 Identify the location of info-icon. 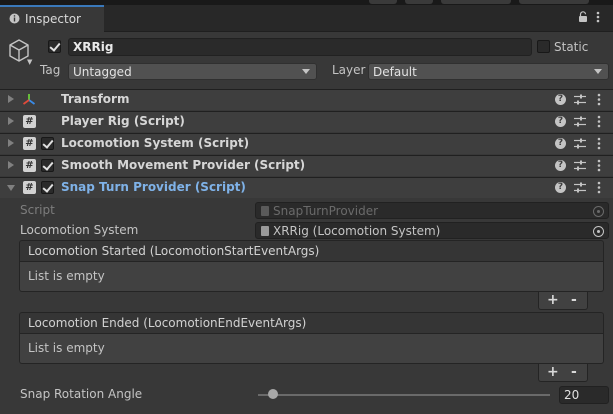
(14, 18).